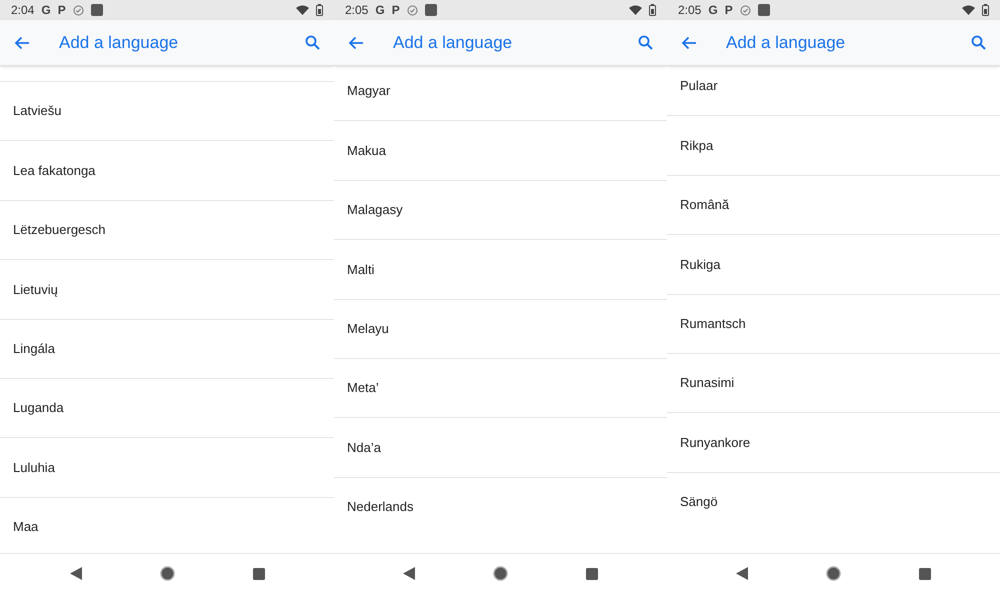 The height and width of the screenshot is (593, 1000). Describe the element at coordinates (833, 91) in the screenshot. I see `language-item: Pulaar` at that location.